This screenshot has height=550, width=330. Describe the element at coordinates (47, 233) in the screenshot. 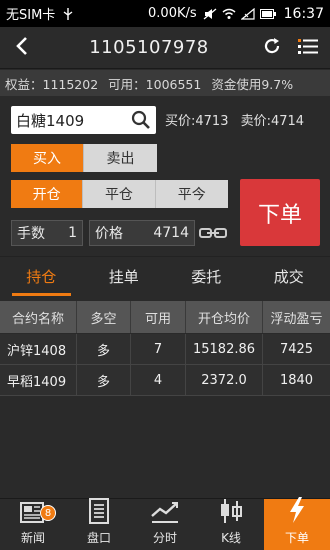

I see `quantity-field: 手数 1` at that location.